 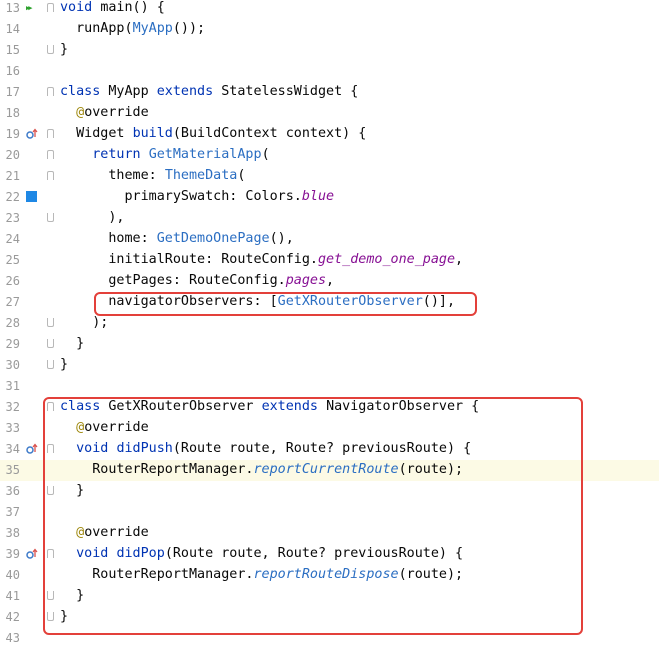 I want to click on code-line: 13 ▶▶ void main() {, so click(x=329, y=9).